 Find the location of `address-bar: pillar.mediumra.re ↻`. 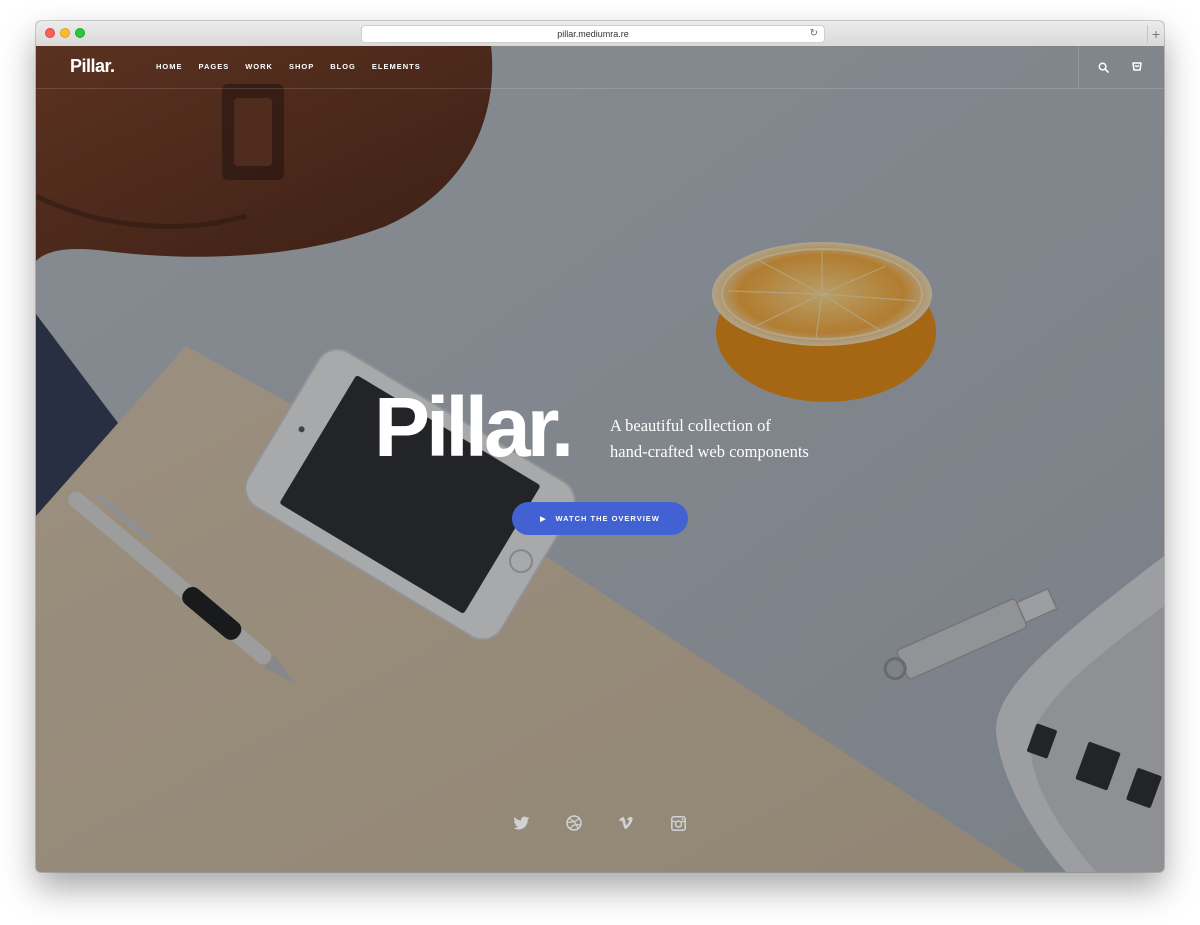

address-bar: pillar.mediumra.re ↻ is located at coordinates (593, 34).